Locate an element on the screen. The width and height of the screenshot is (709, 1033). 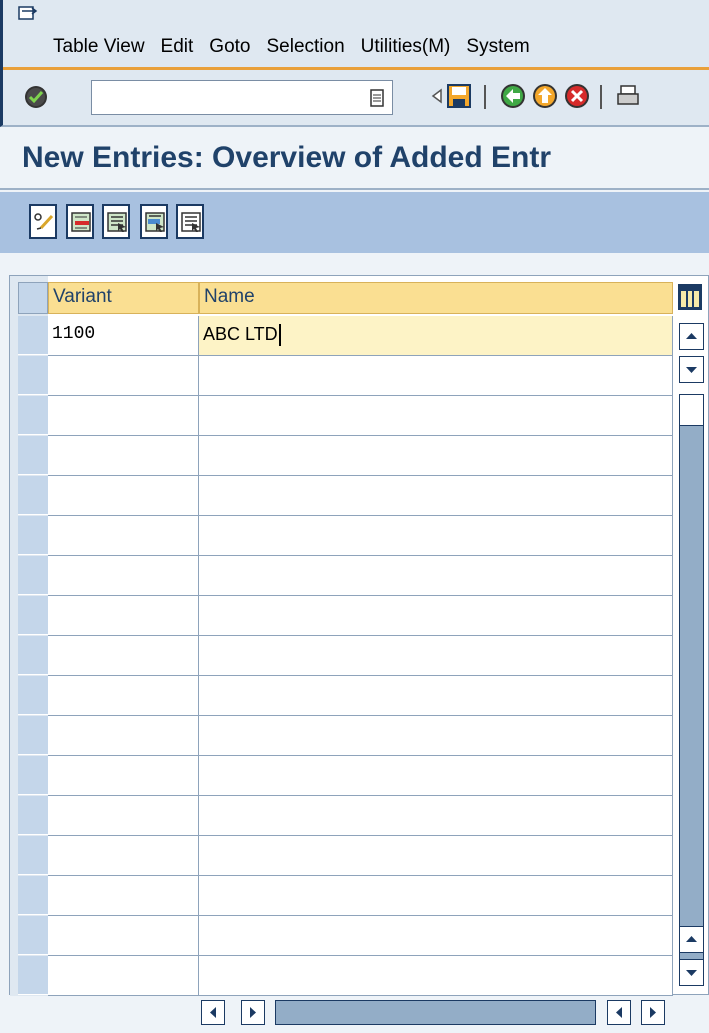
menu-edit: Edit is located at coordinates (177, 47).